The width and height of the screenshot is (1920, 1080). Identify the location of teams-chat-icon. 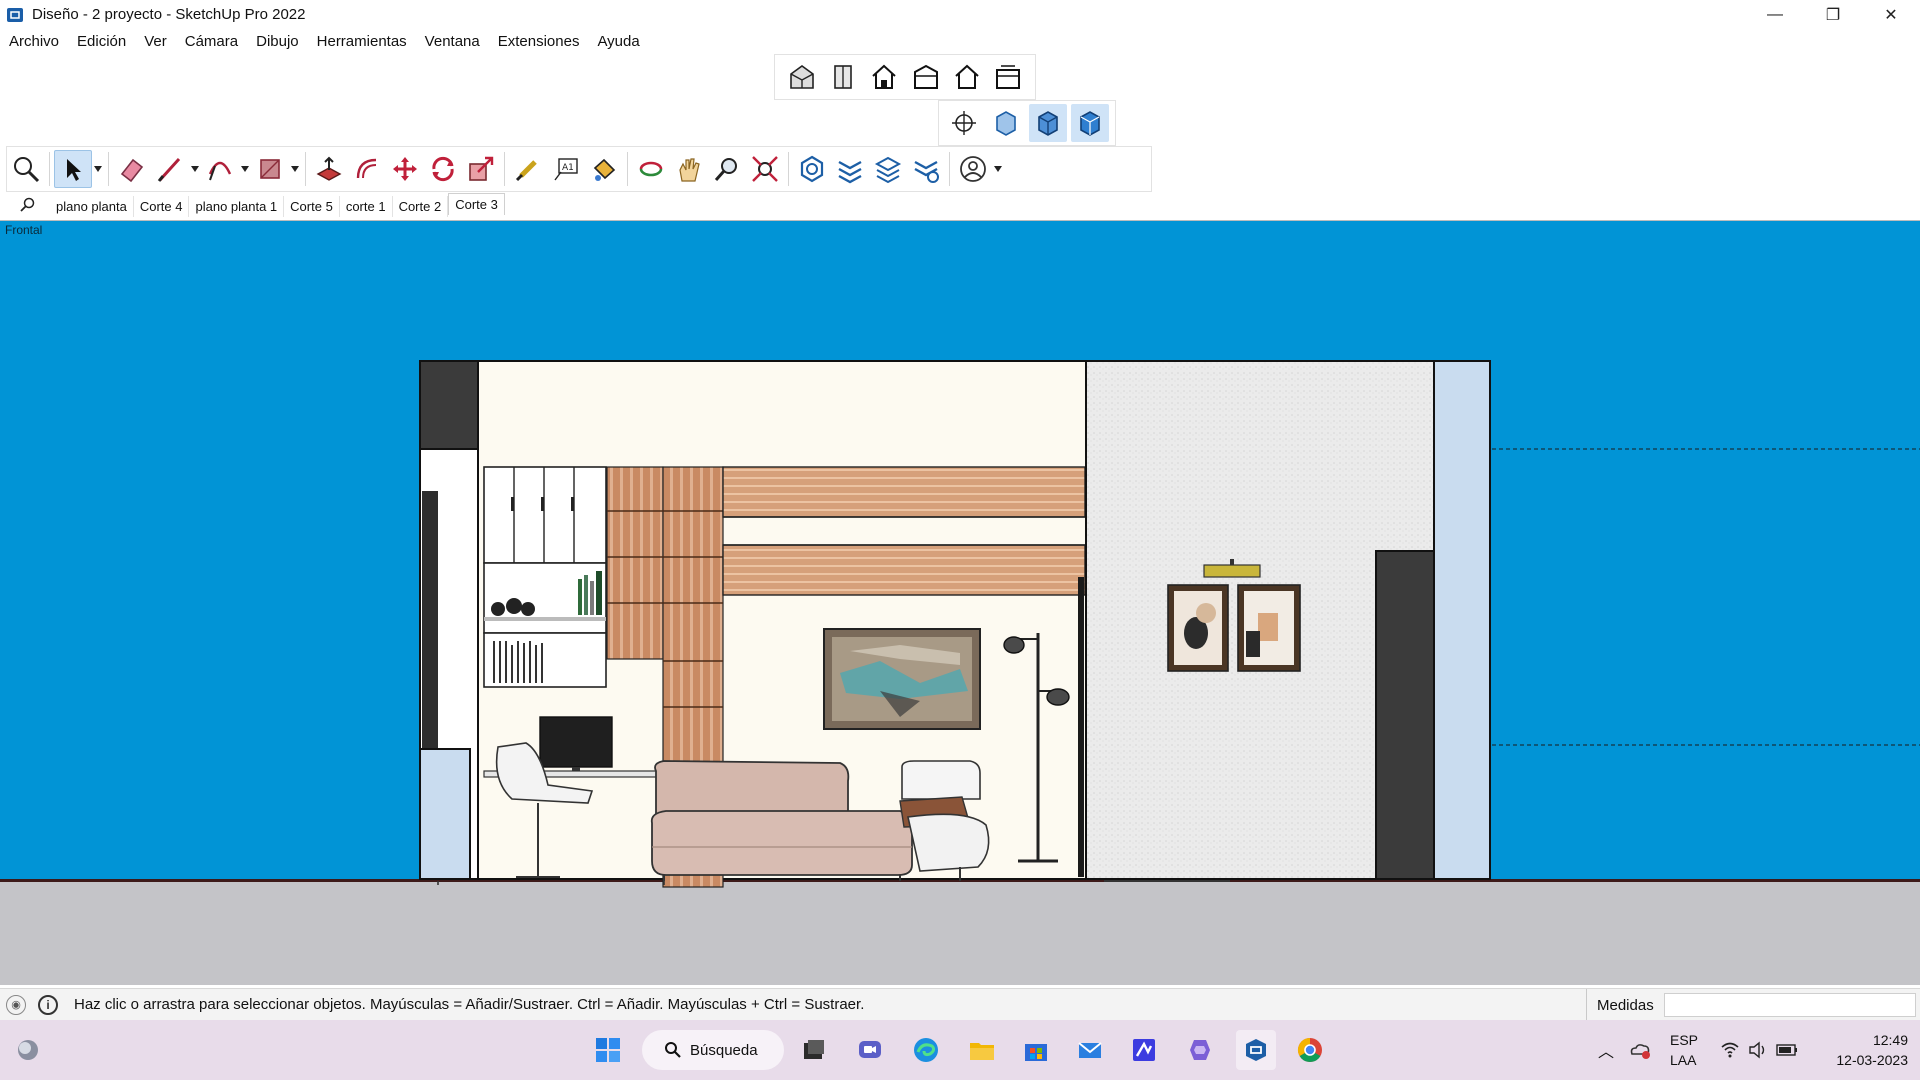
(870, 1050).